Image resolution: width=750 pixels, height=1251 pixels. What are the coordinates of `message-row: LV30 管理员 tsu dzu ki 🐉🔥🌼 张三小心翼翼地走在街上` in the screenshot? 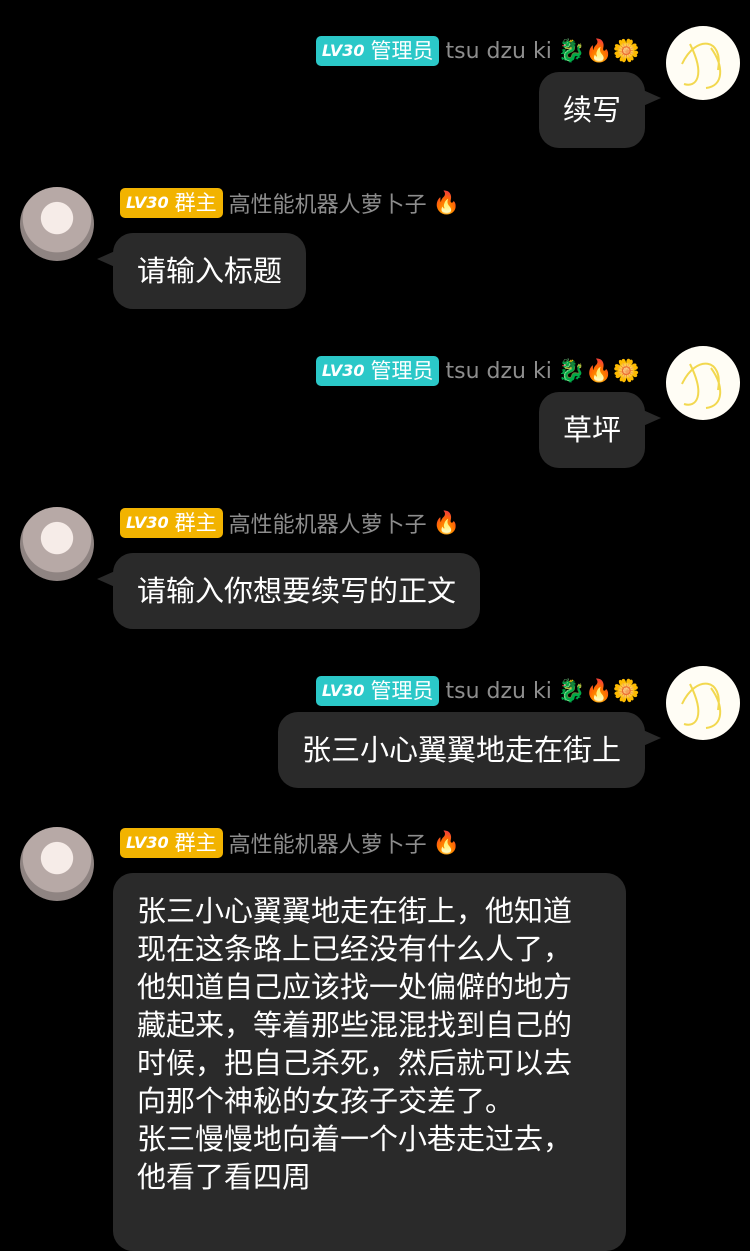 It's located at (375, 736).